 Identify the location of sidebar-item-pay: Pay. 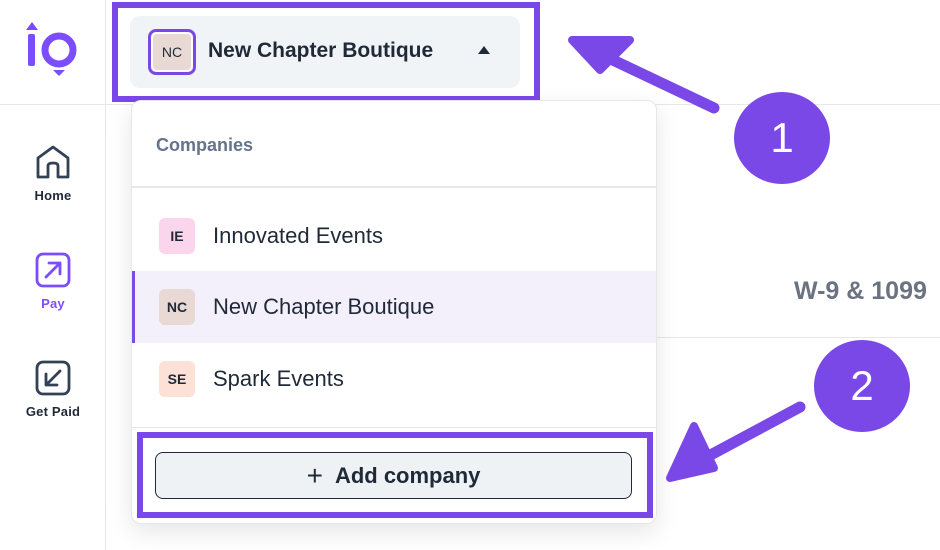
(53, 280).